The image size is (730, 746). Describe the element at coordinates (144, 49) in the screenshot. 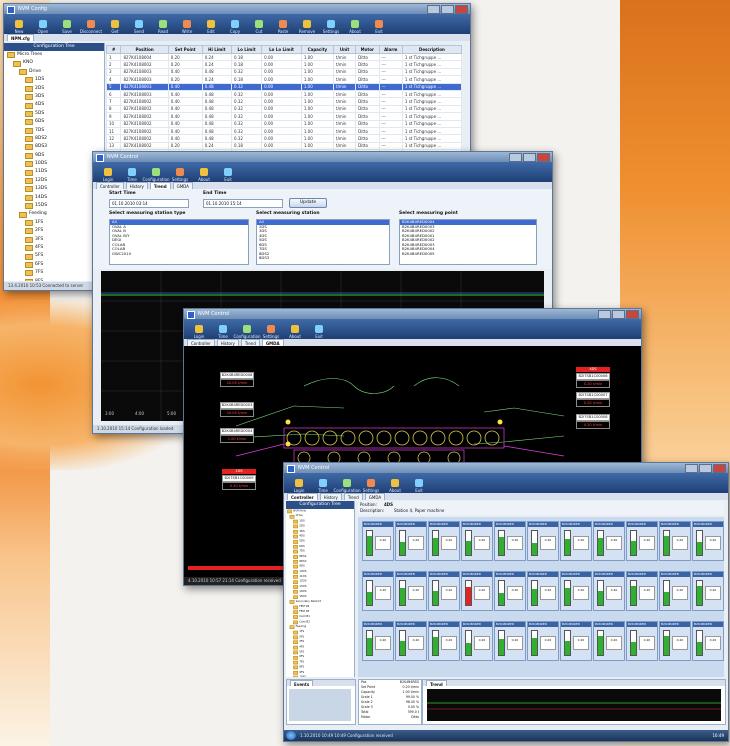

I see `column-header: Position` at that location.